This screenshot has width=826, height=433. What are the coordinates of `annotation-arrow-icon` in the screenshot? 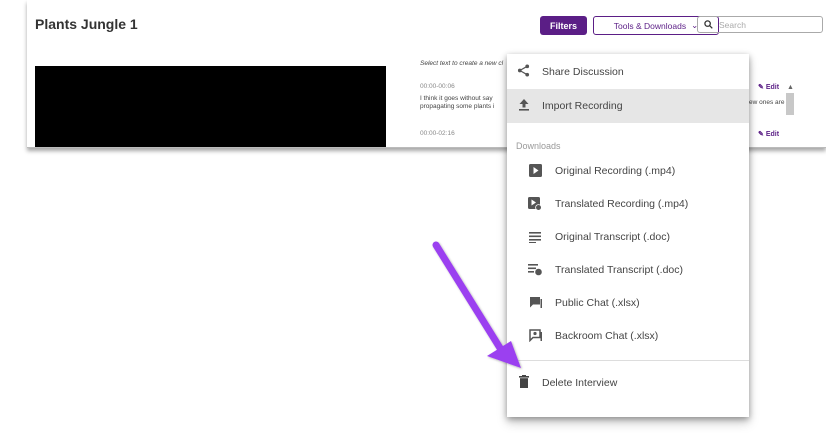 It's located at (476, 304).